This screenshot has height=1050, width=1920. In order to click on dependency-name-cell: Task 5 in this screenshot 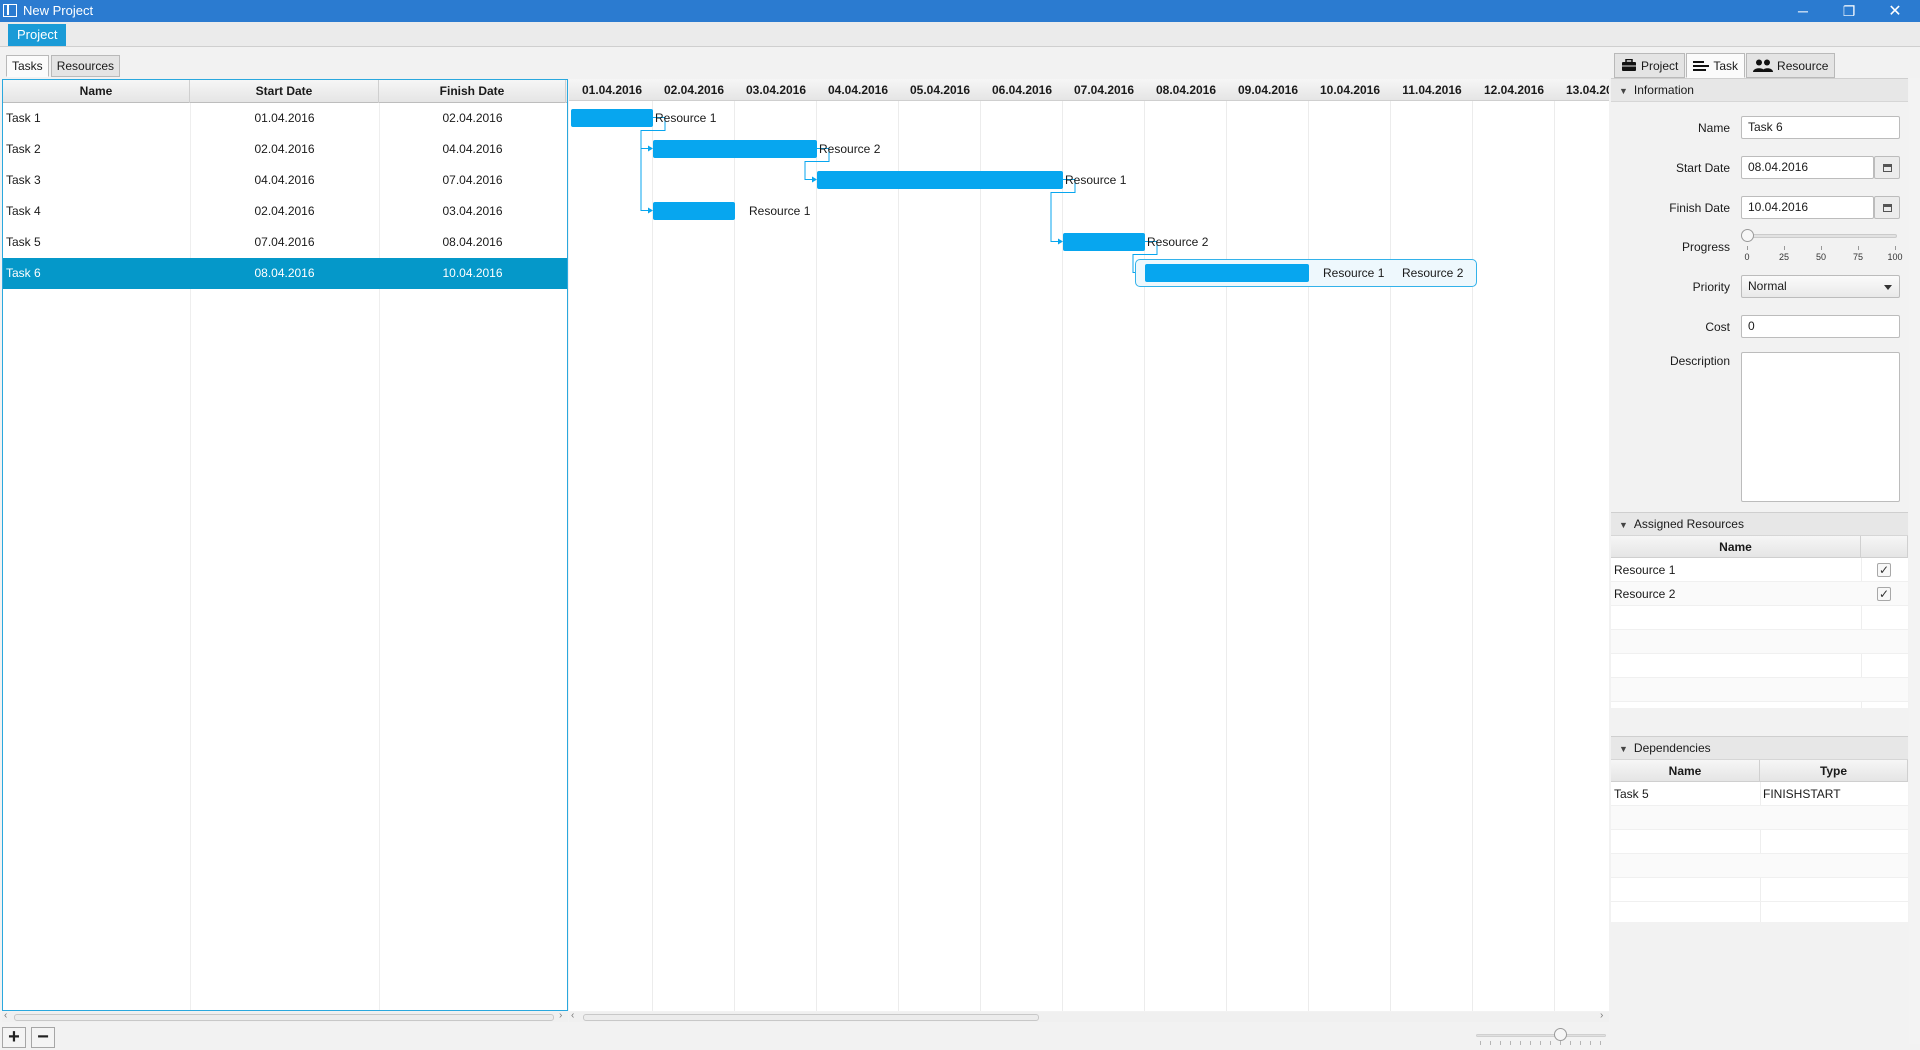, I will do `click(1631, 794)`.